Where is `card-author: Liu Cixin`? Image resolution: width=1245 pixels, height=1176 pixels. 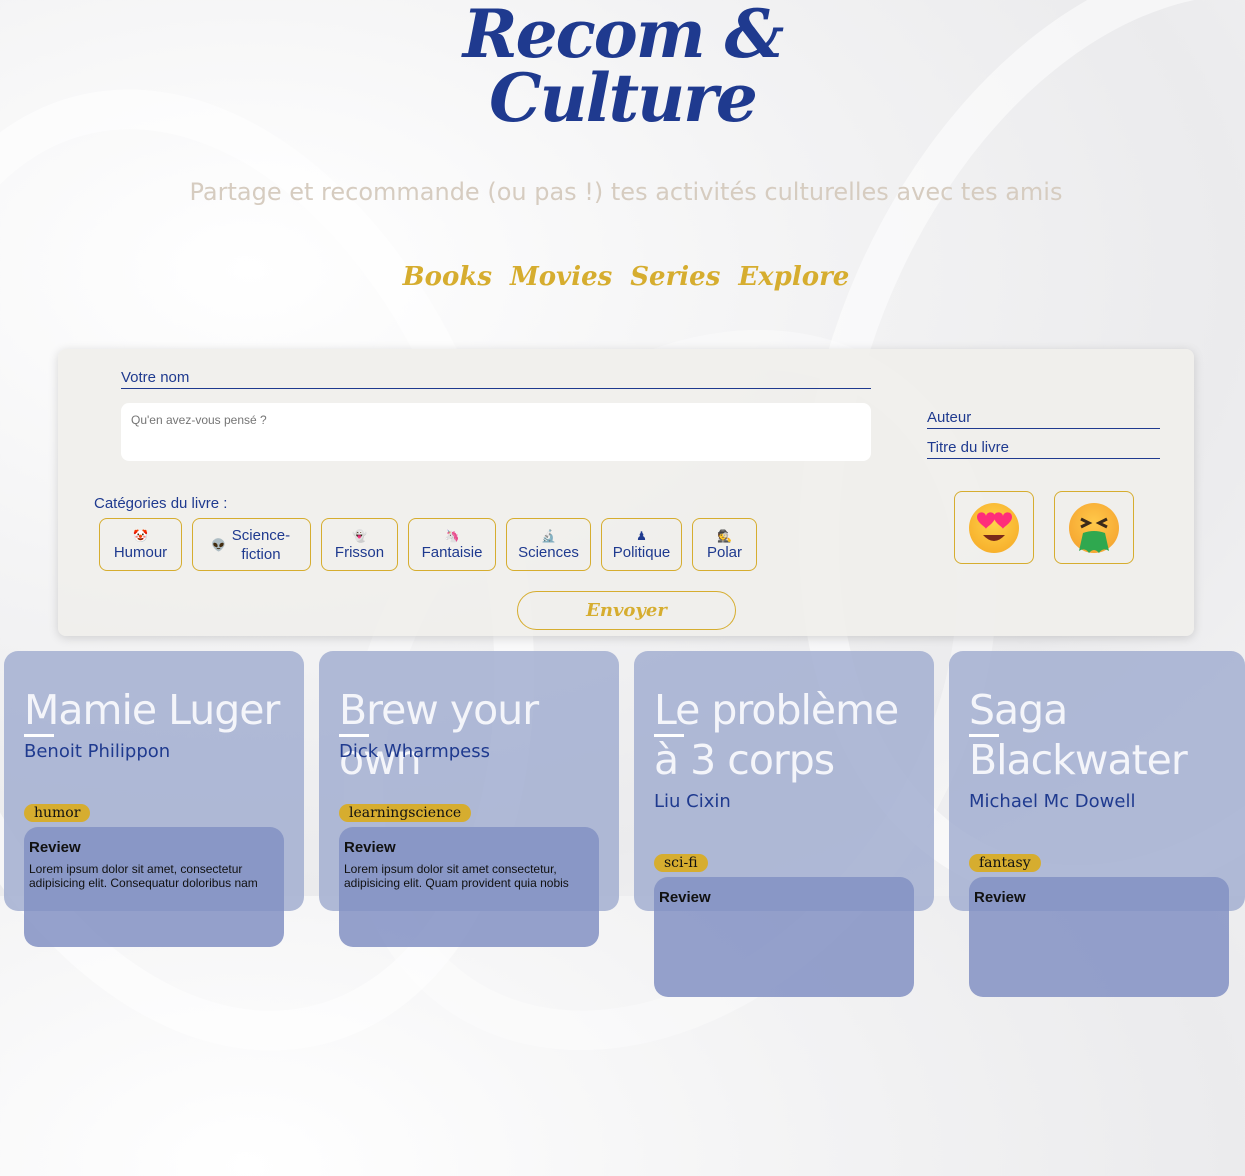
card-author: Liu Cixin is located at coordinates (692, 801).